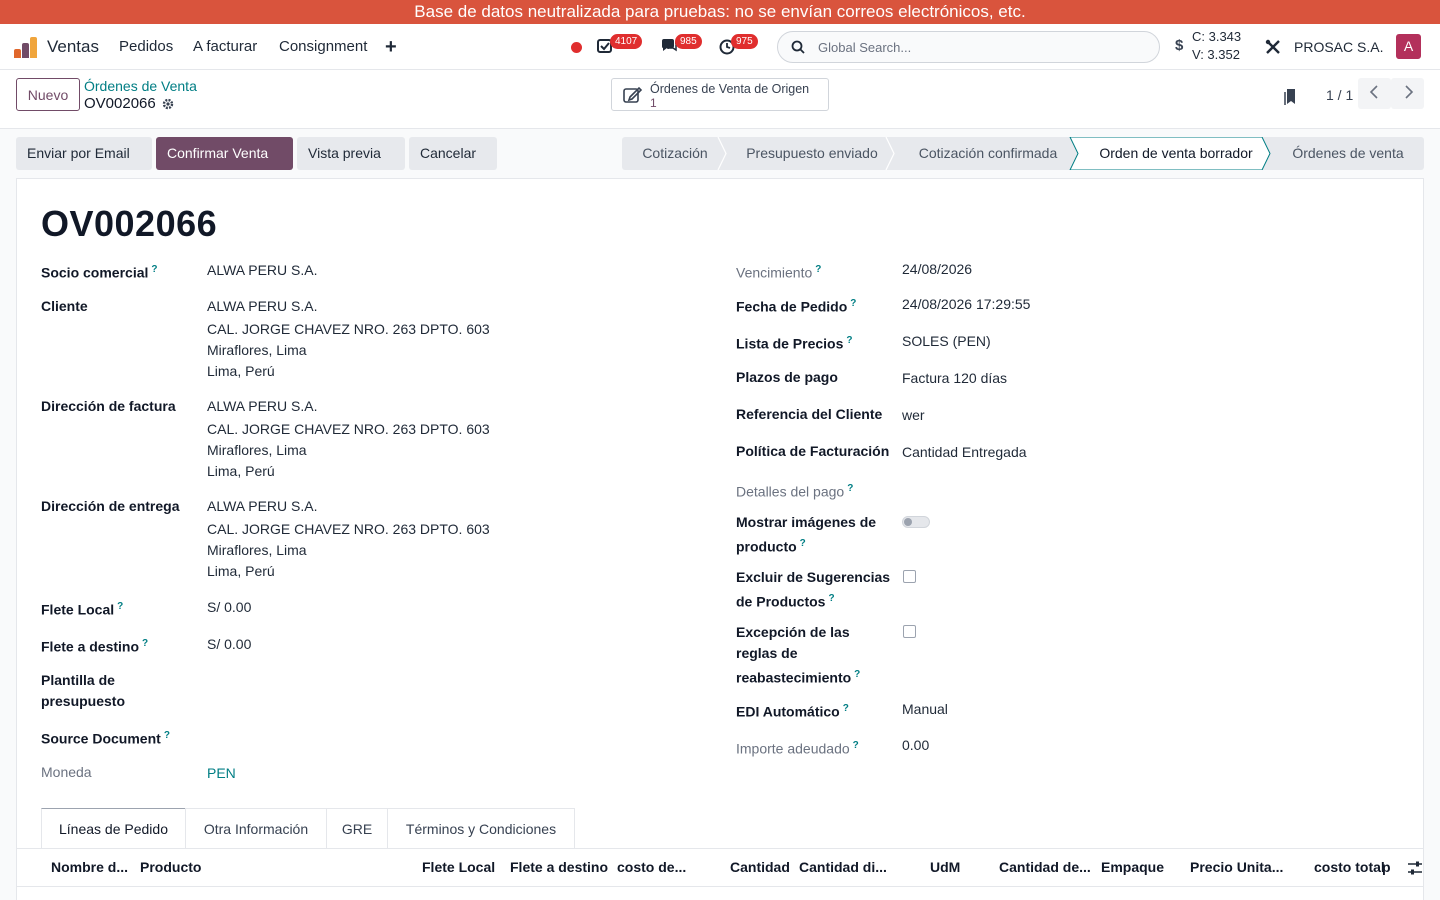 The height and width of the screenshot is (900, 1440). I want to click on recording-indicator-icon, so click(576, 47).